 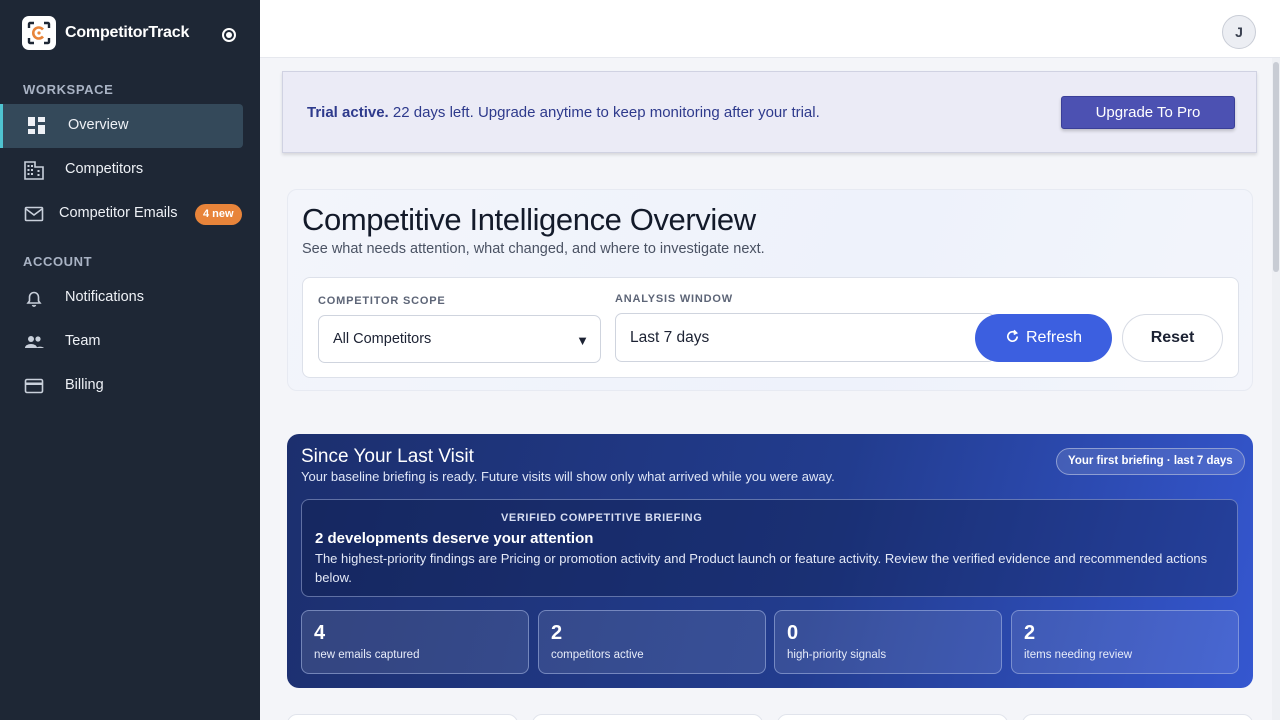 I want to click on stat-caption: competitors active, so click(x=597, y=655).